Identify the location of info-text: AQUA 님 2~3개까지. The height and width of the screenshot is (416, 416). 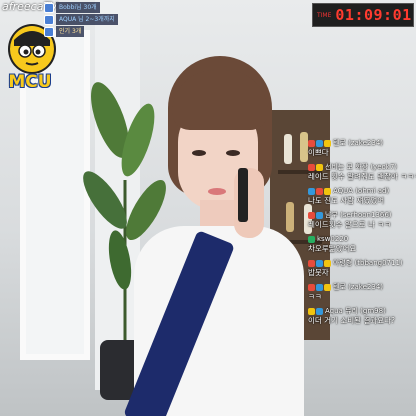
(87, 19).